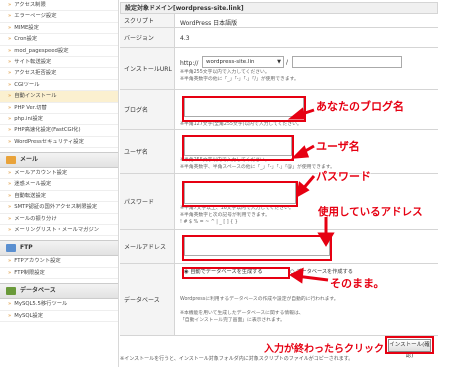 The image size is (450, 367). I want to click on arrow-blog-head, so click(296, 113).